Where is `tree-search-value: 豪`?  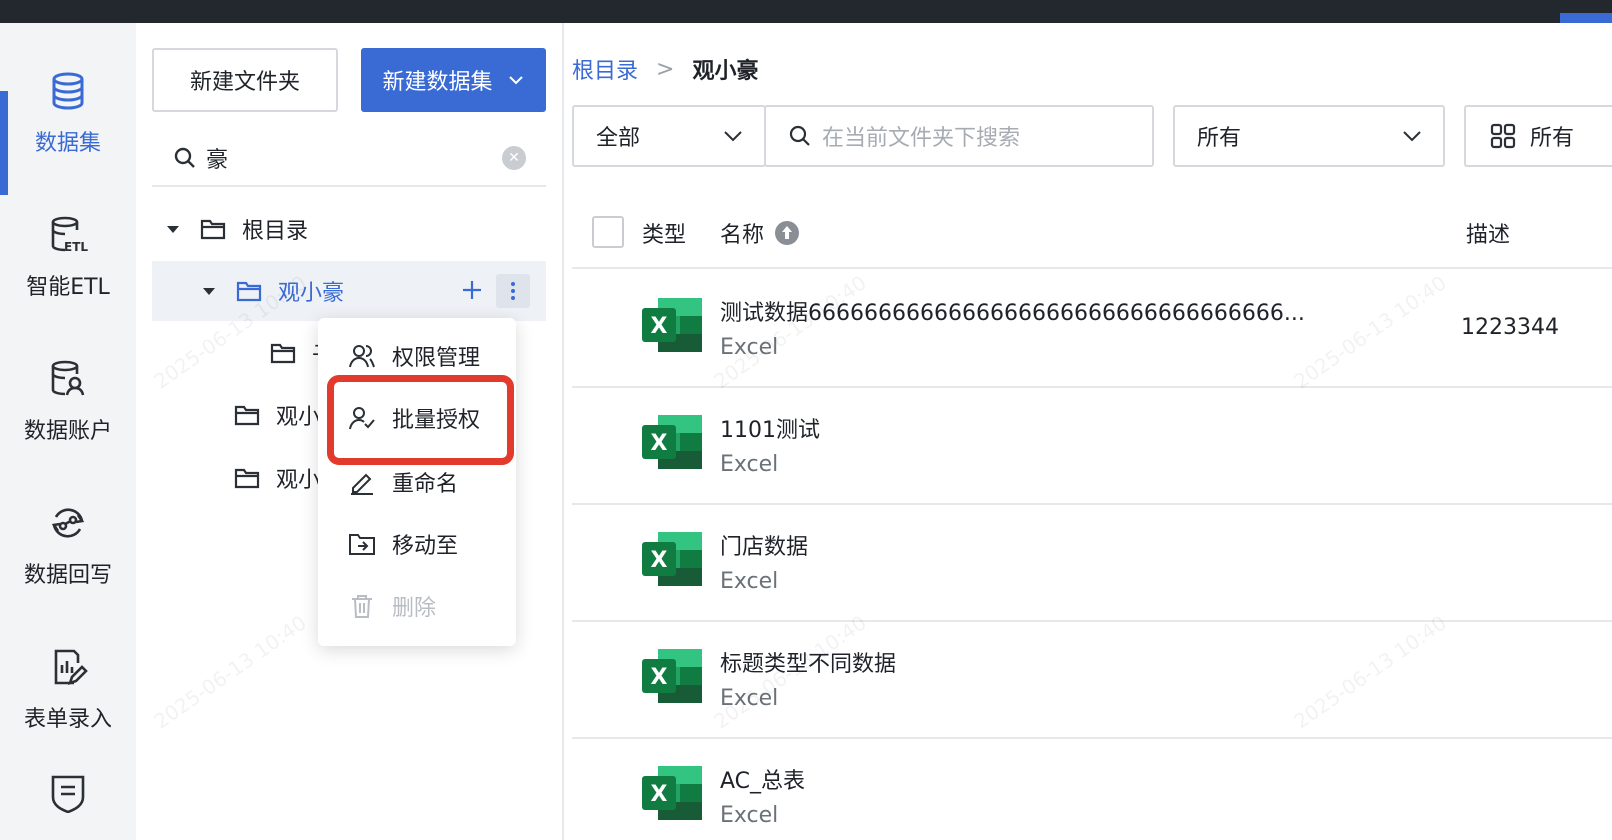 tree-search-value: 豪 is located at coordinates (217, 160).